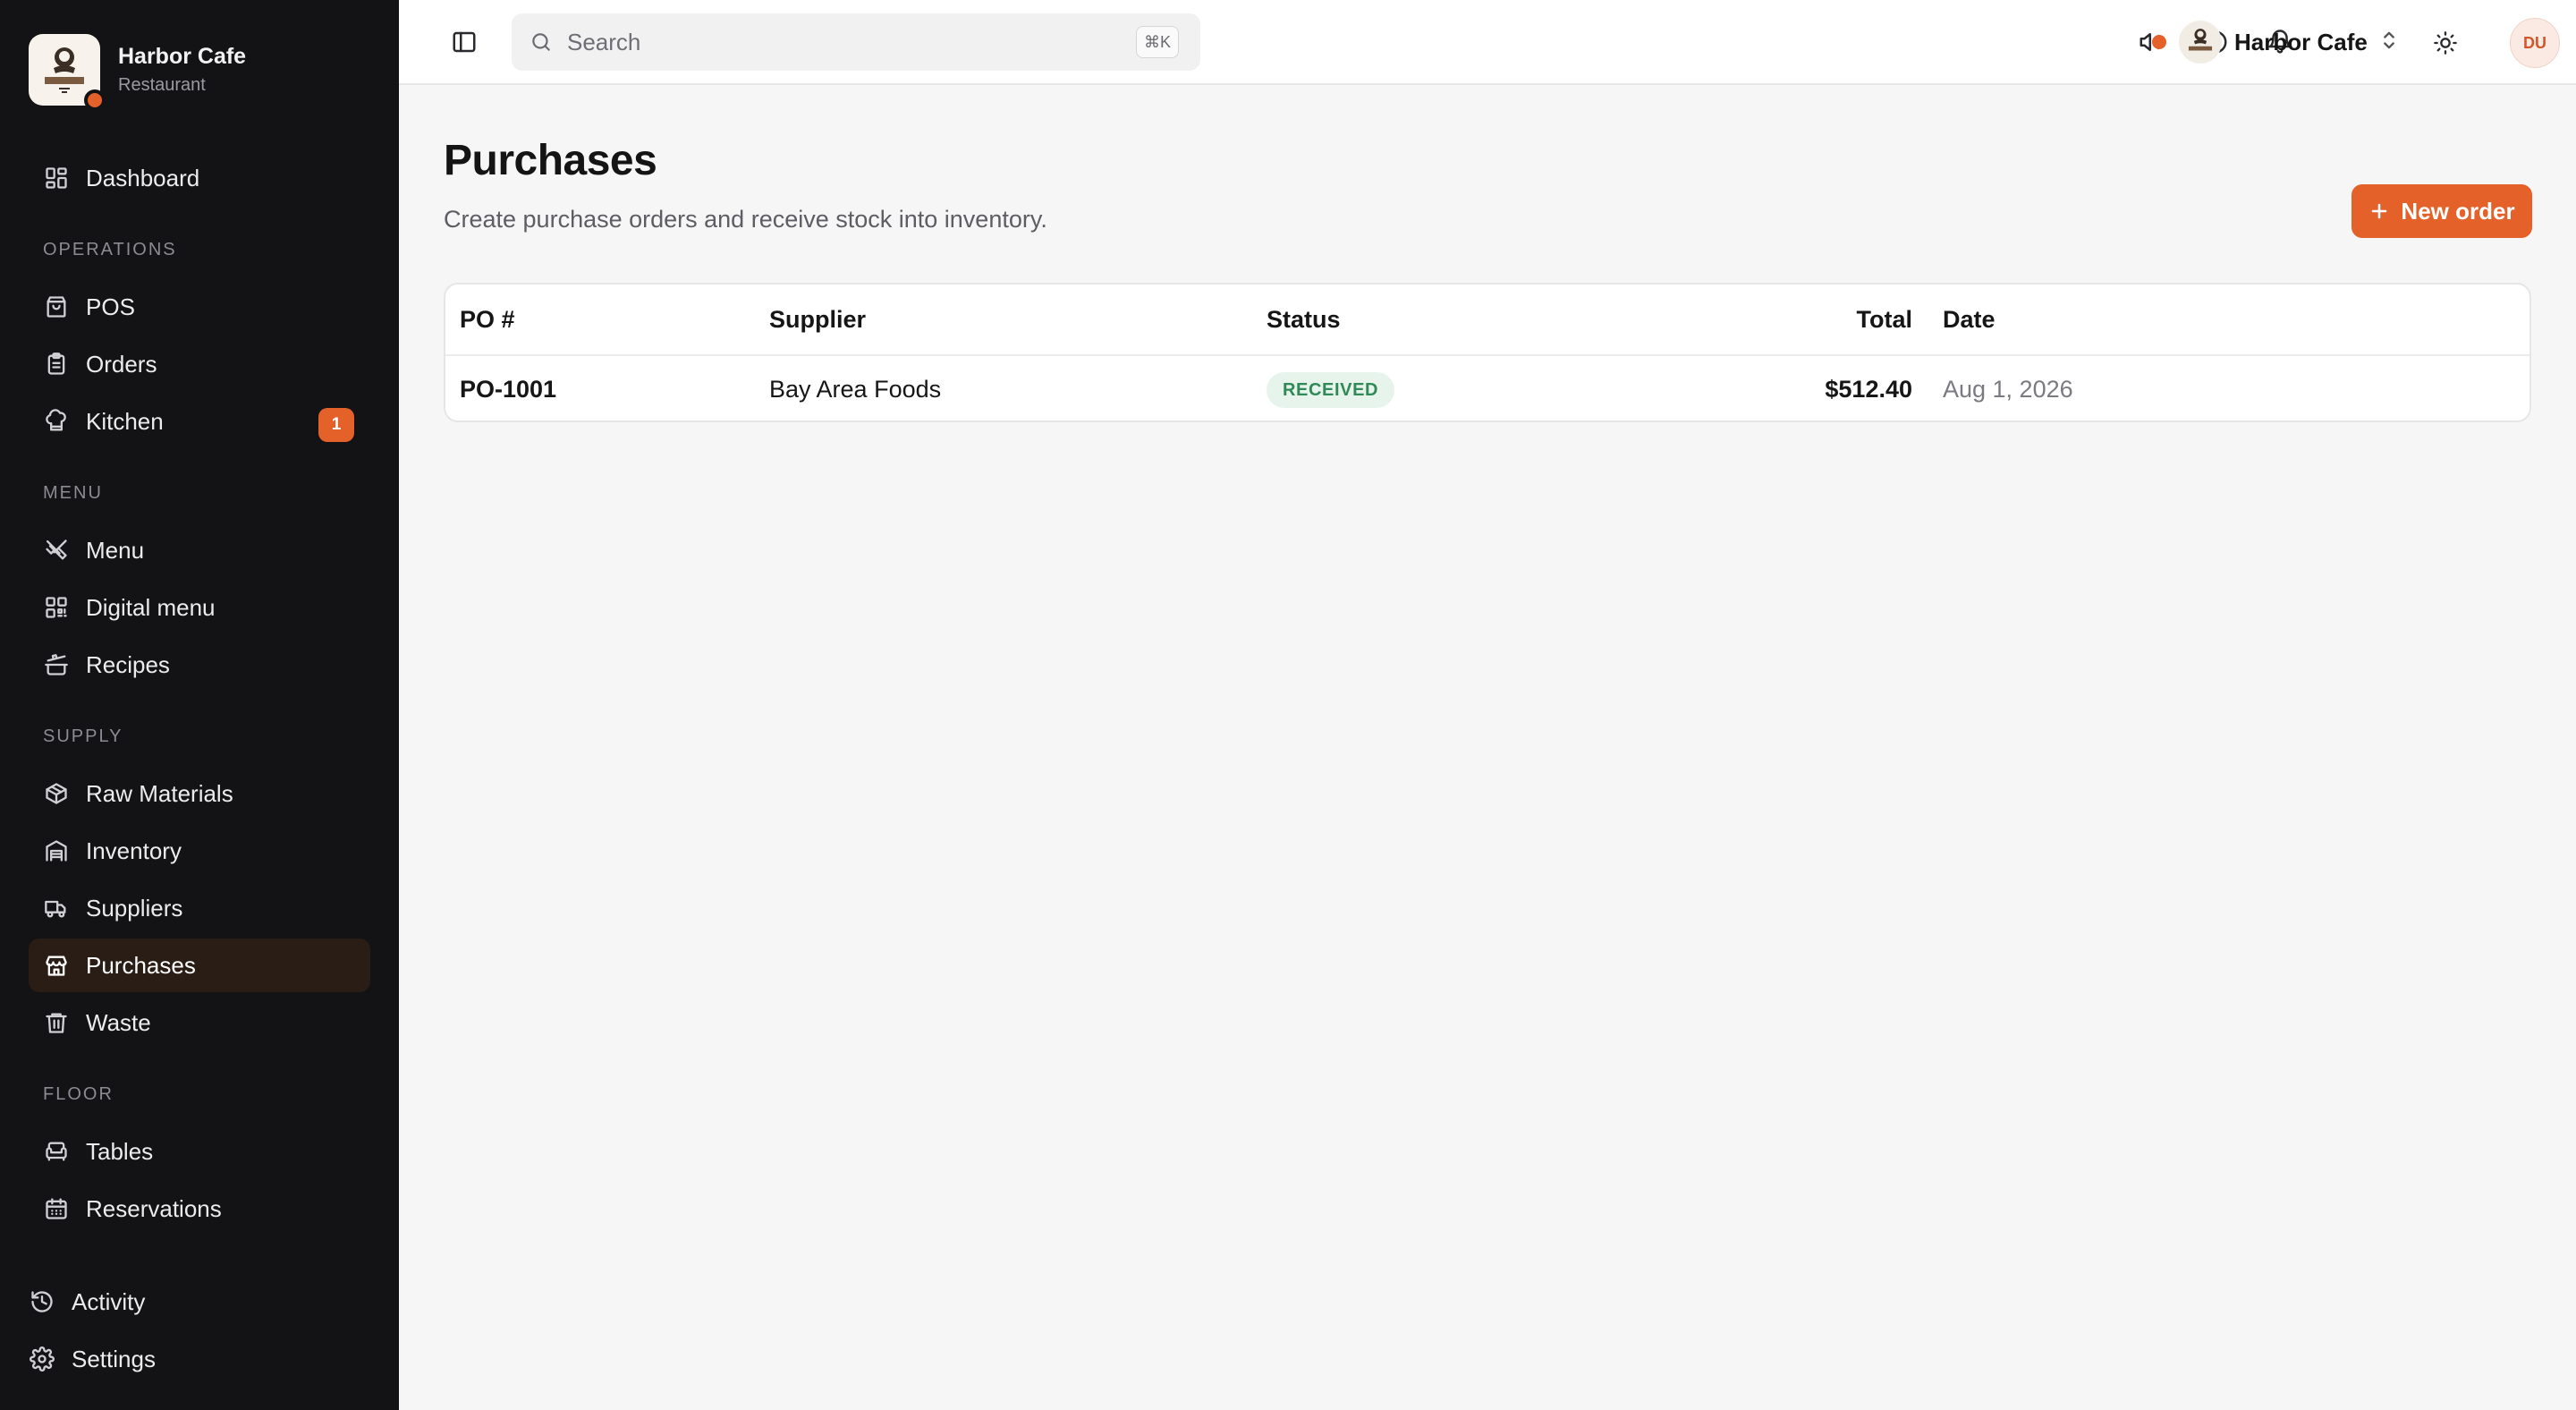 This screenshot has width=2576, height=1410. Describe the element at coordinates (56, 178) in the screenshot. I see `dashboard-icon` at that location.